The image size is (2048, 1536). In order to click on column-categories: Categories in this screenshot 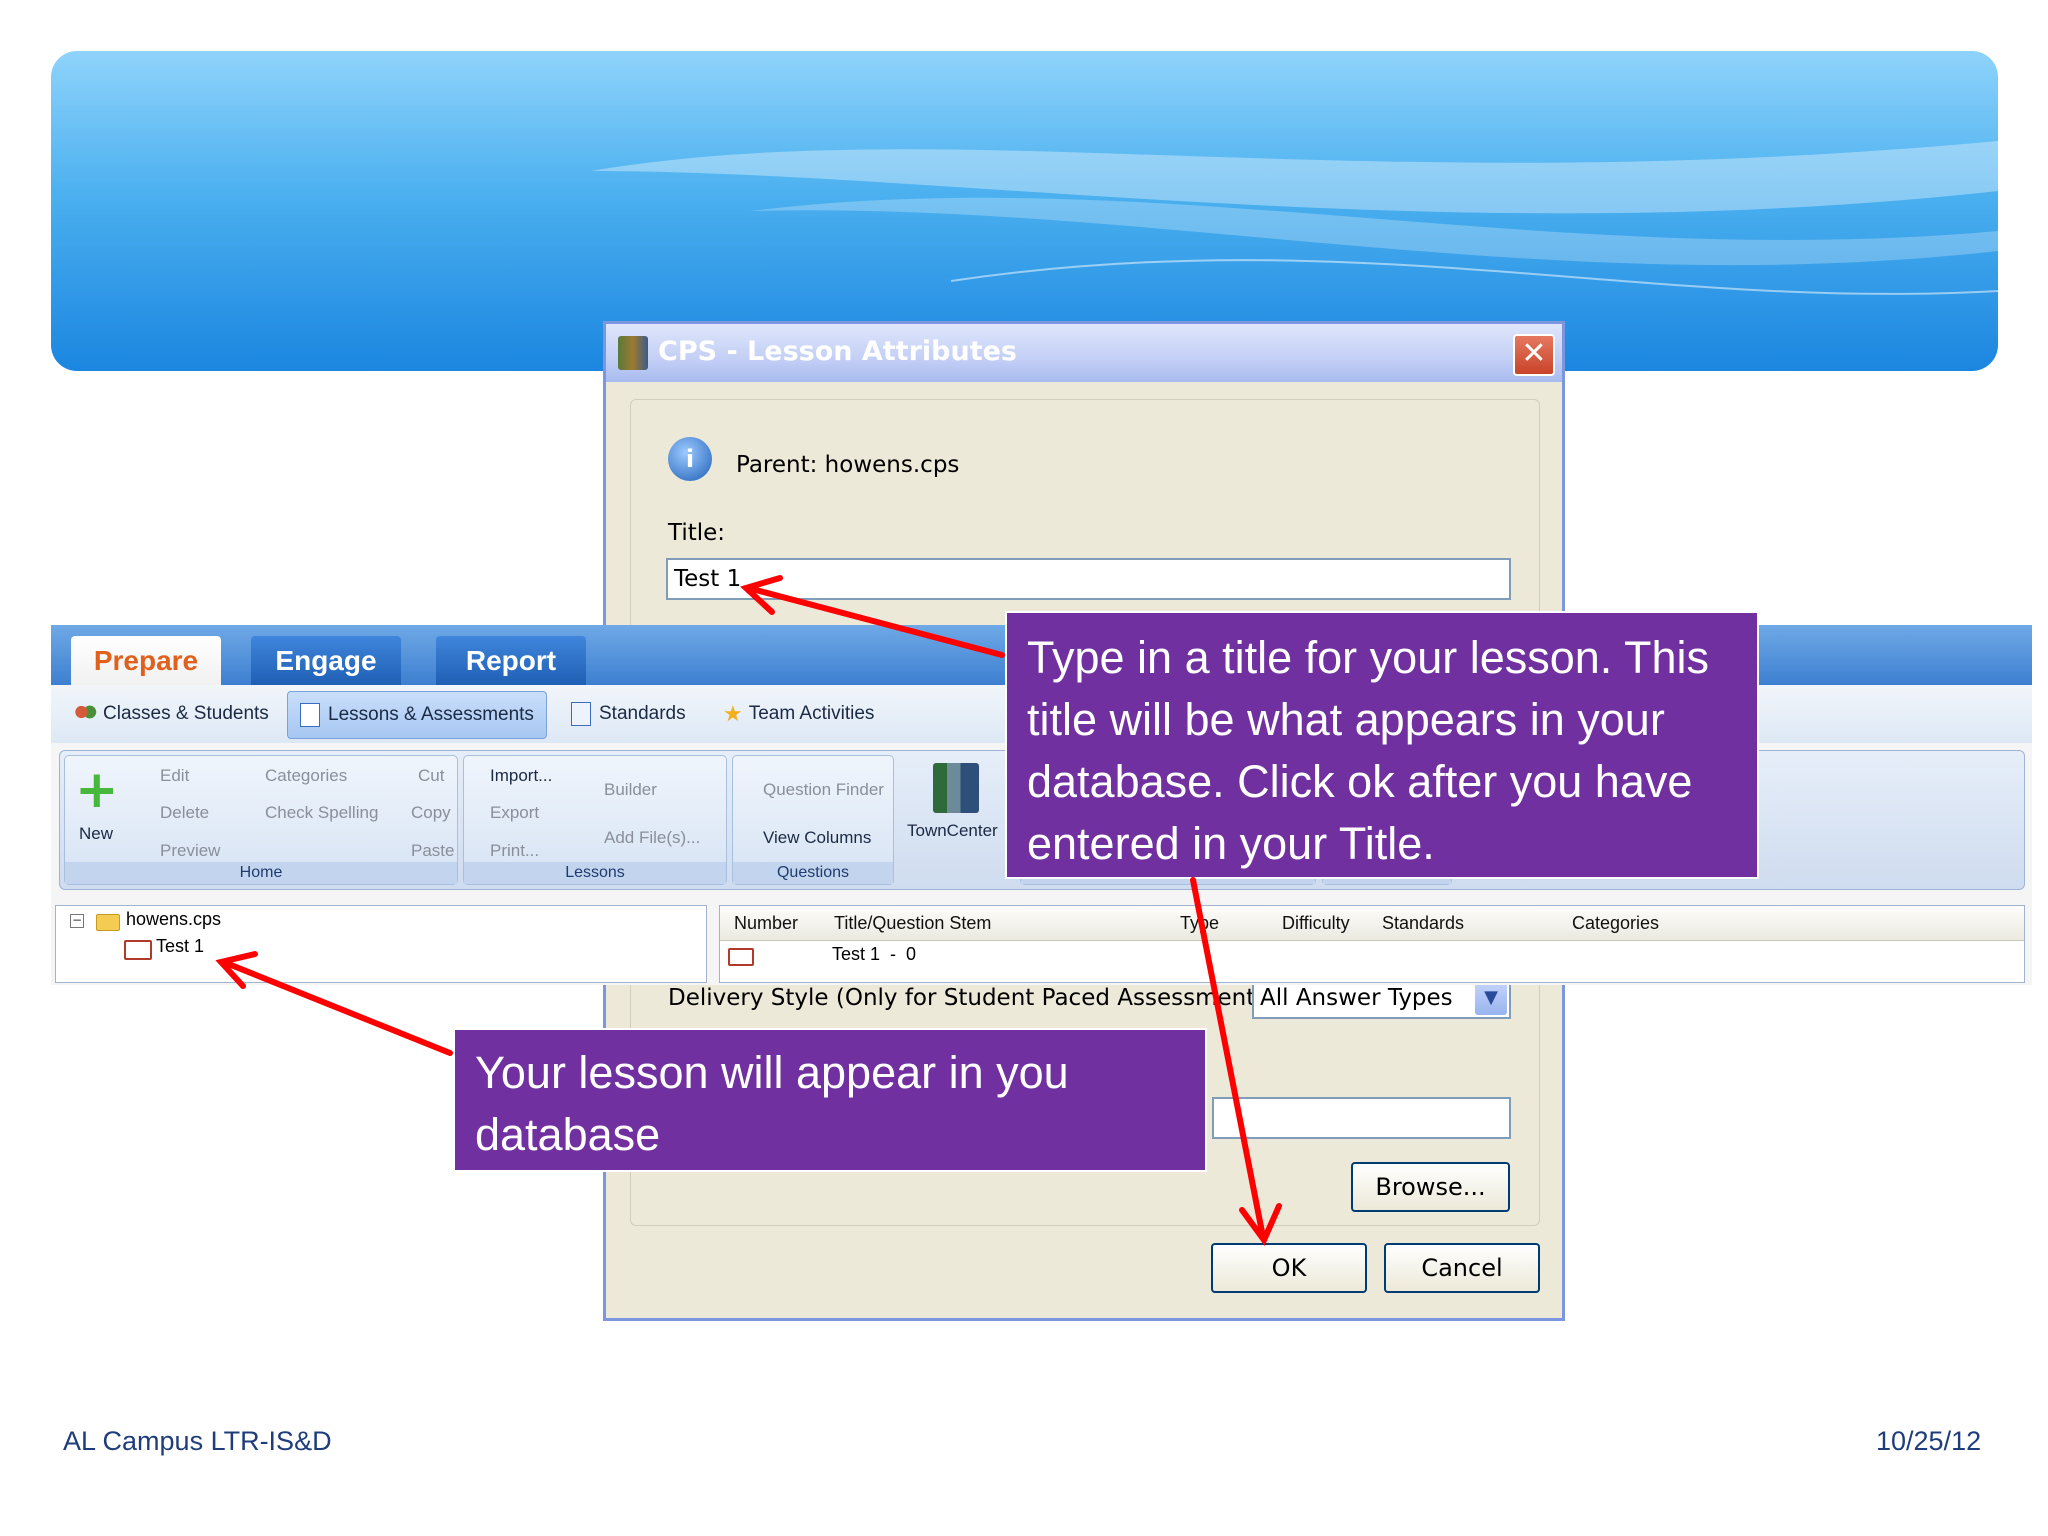, I will do `click(1615, 923)`.